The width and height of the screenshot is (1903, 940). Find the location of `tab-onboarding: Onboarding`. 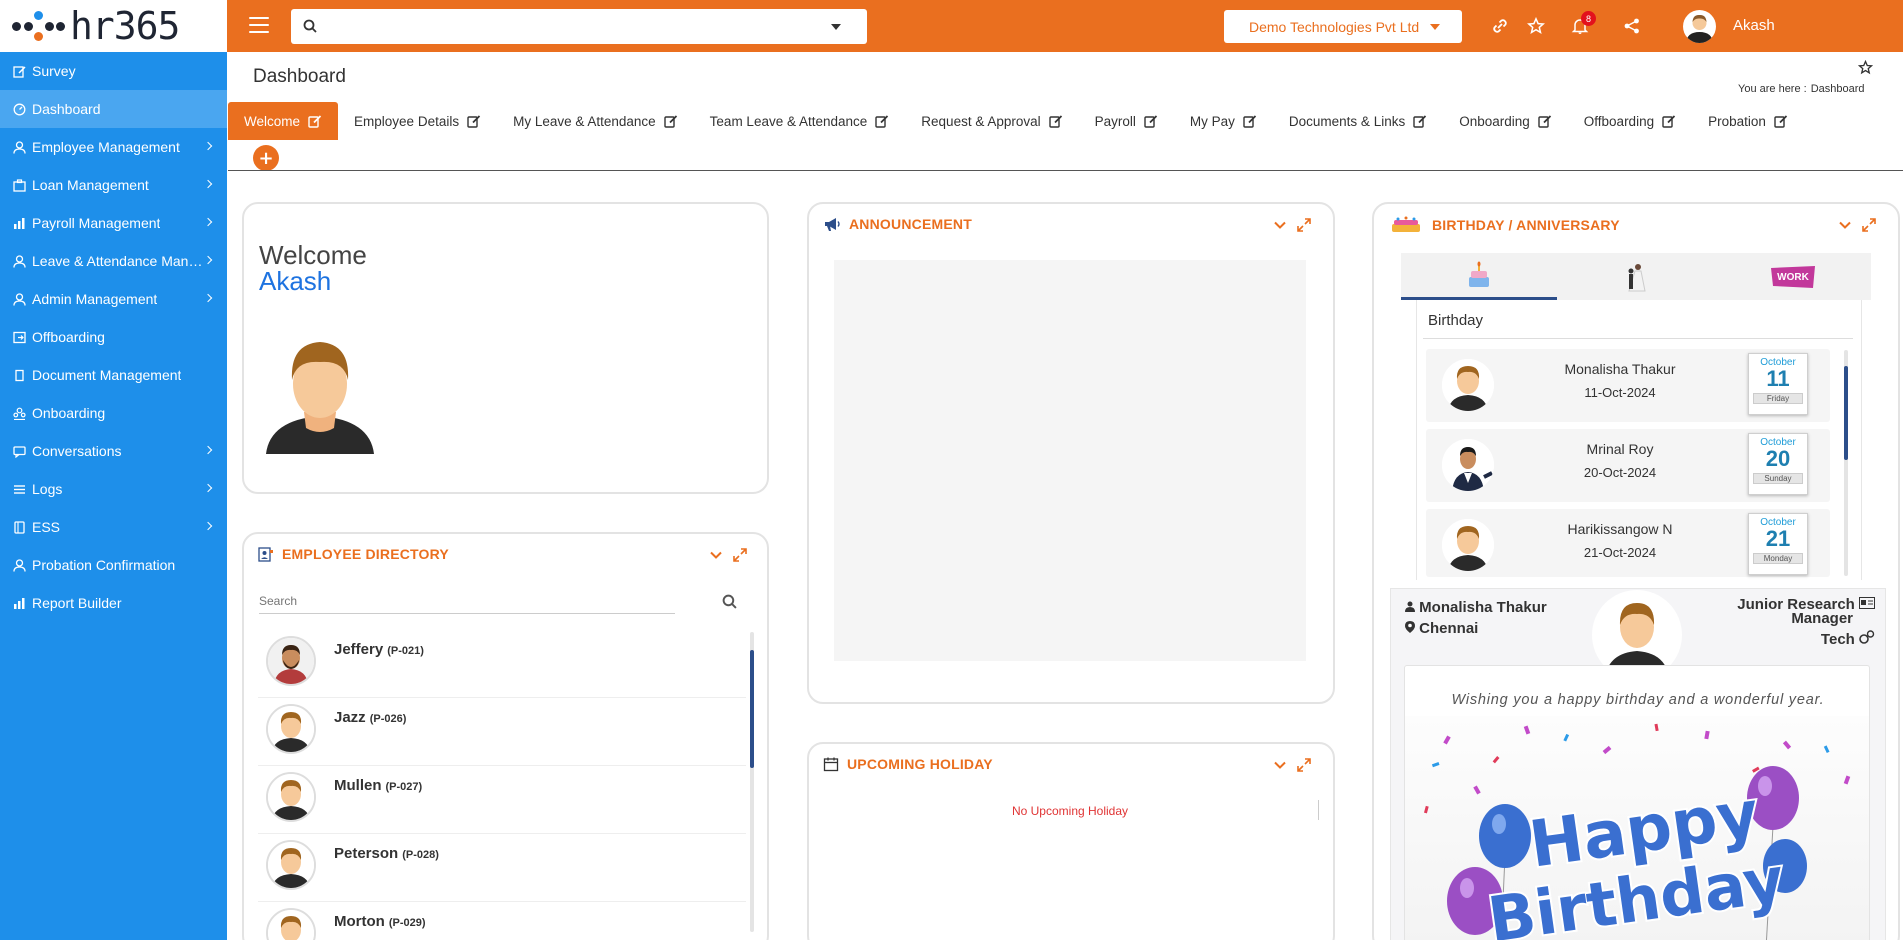

tab-onboarding: Onboarding is located at coordinates (1505, 121).